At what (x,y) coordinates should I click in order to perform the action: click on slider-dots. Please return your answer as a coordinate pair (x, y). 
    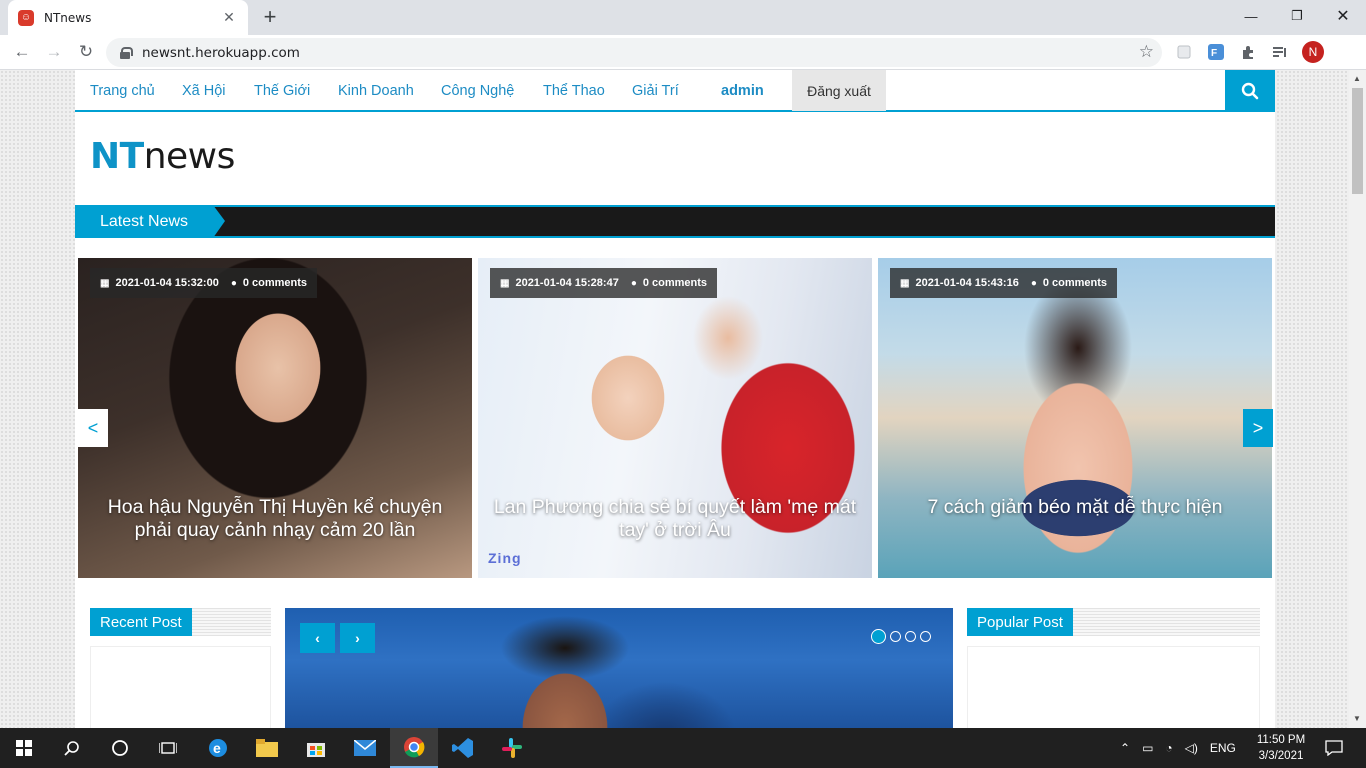
    Looking at the image, I should click on (901, 636).